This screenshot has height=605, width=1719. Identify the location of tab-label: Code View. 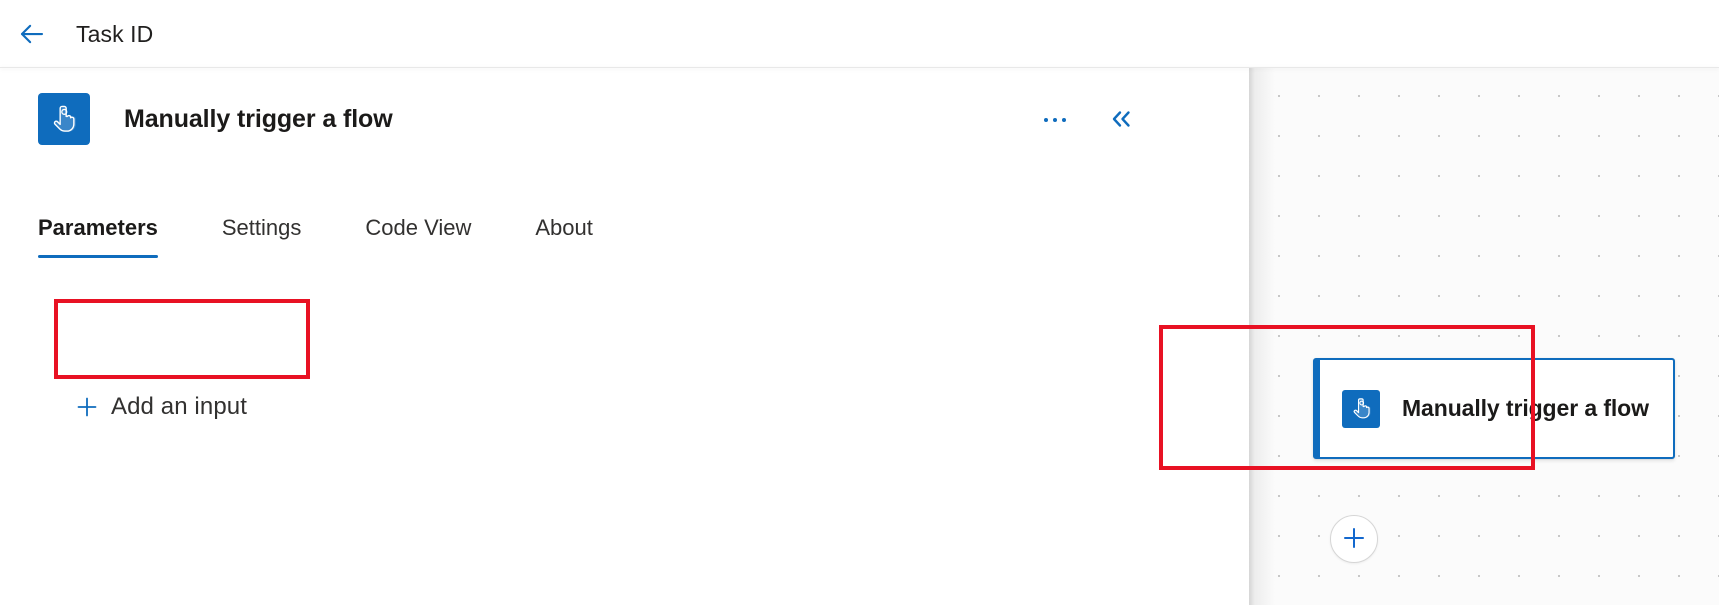
(418, 227).